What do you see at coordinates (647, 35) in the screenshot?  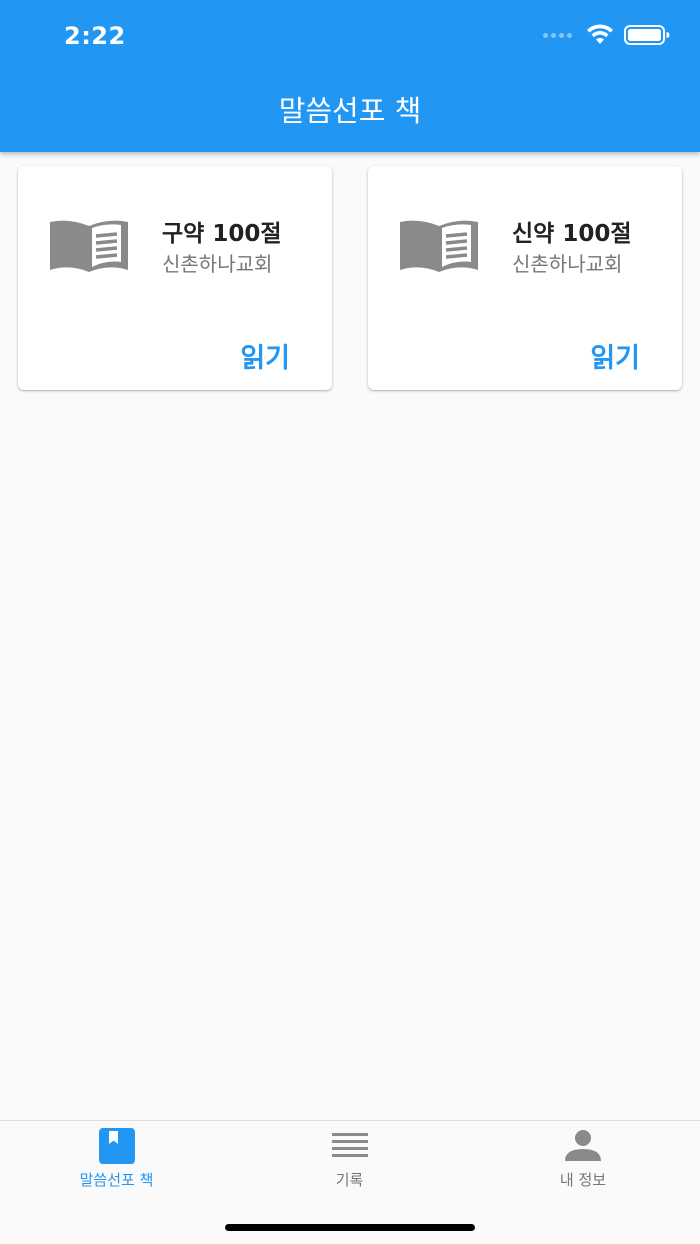 I see `battery-icon` at bounding box center [647, 35].